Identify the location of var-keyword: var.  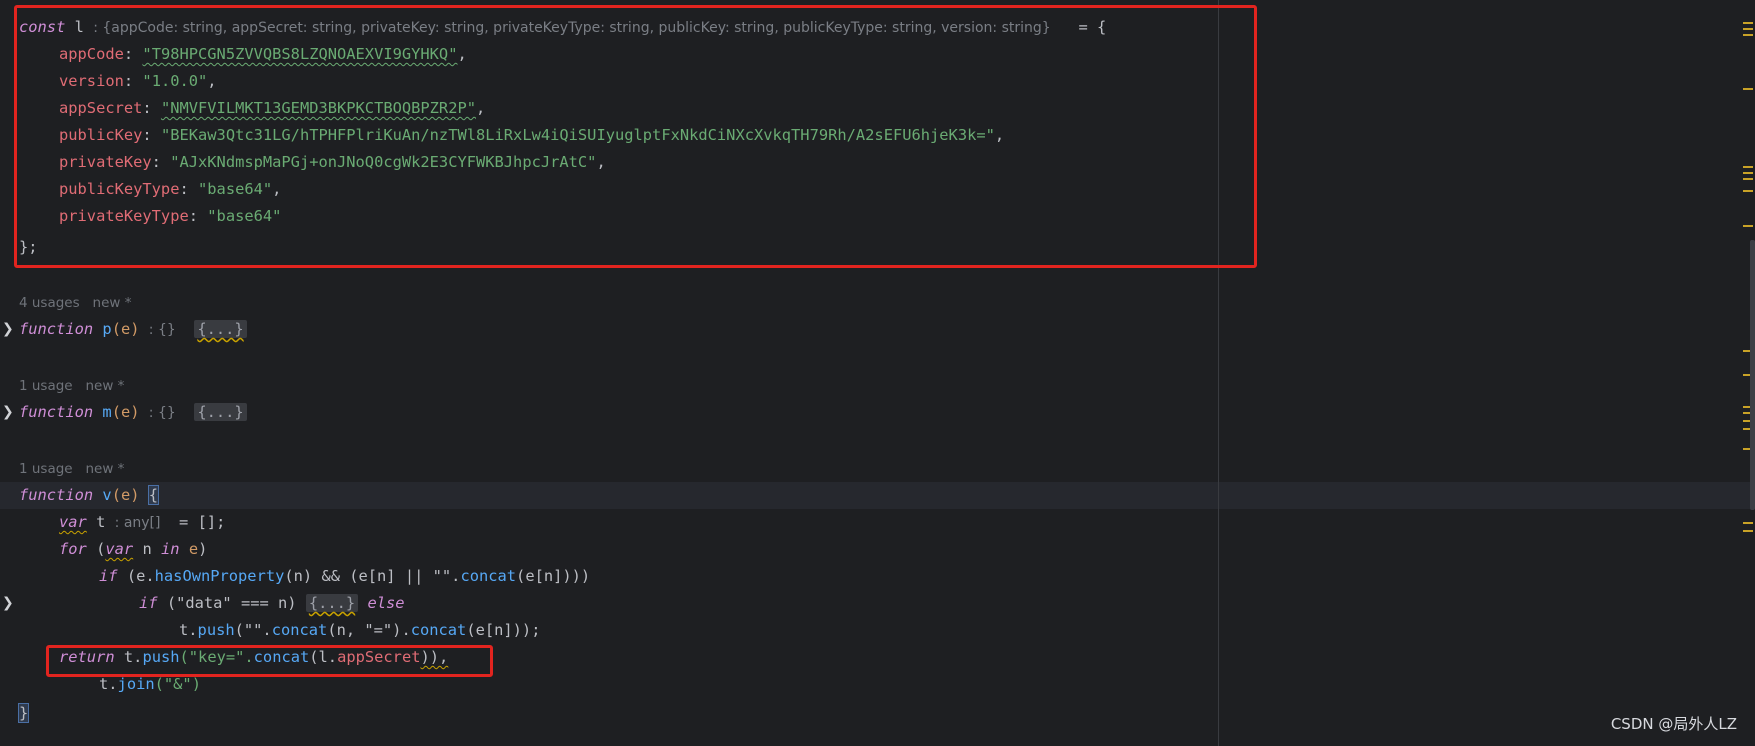
(73, 522).